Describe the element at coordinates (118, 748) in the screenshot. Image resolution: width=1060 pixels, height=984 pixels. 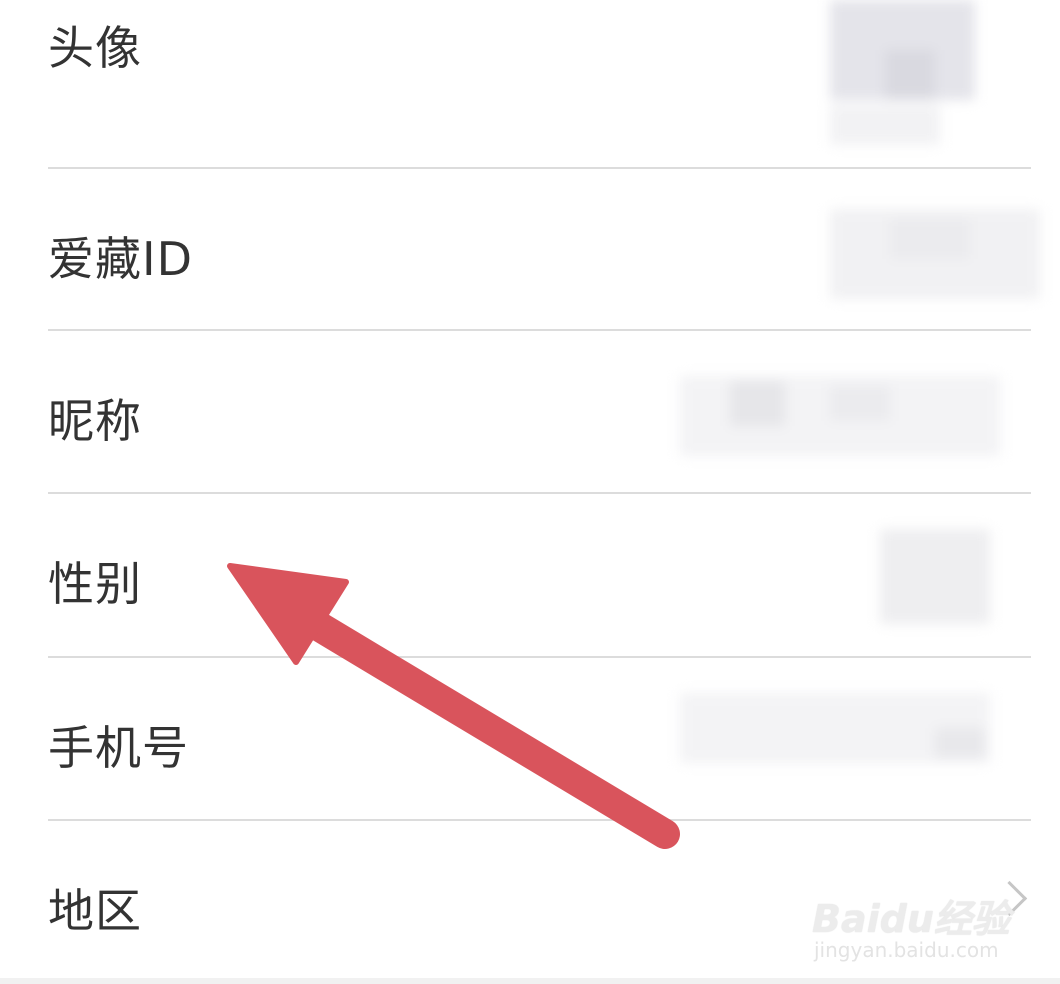
I see `phone-label: 手机号` at that location.